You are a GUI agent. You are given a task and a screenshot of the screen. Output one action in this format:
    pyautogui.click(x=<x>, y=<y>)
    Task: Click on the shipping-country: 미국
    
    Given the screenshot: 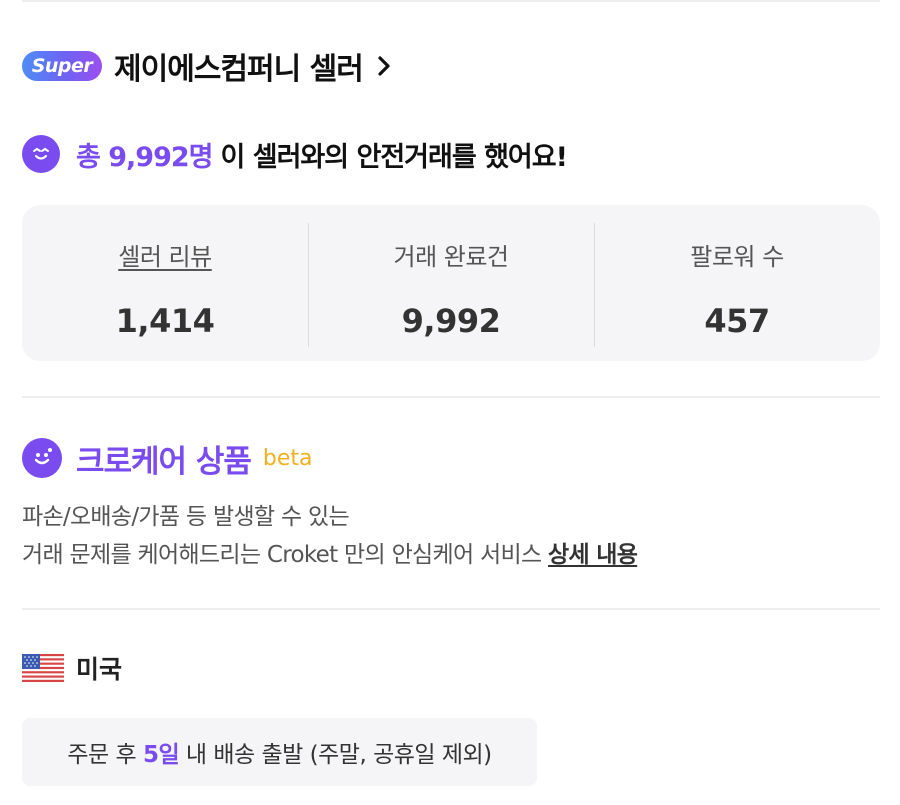 What is the action you would take?
    pyautogui.click(x=72, y=668)
    